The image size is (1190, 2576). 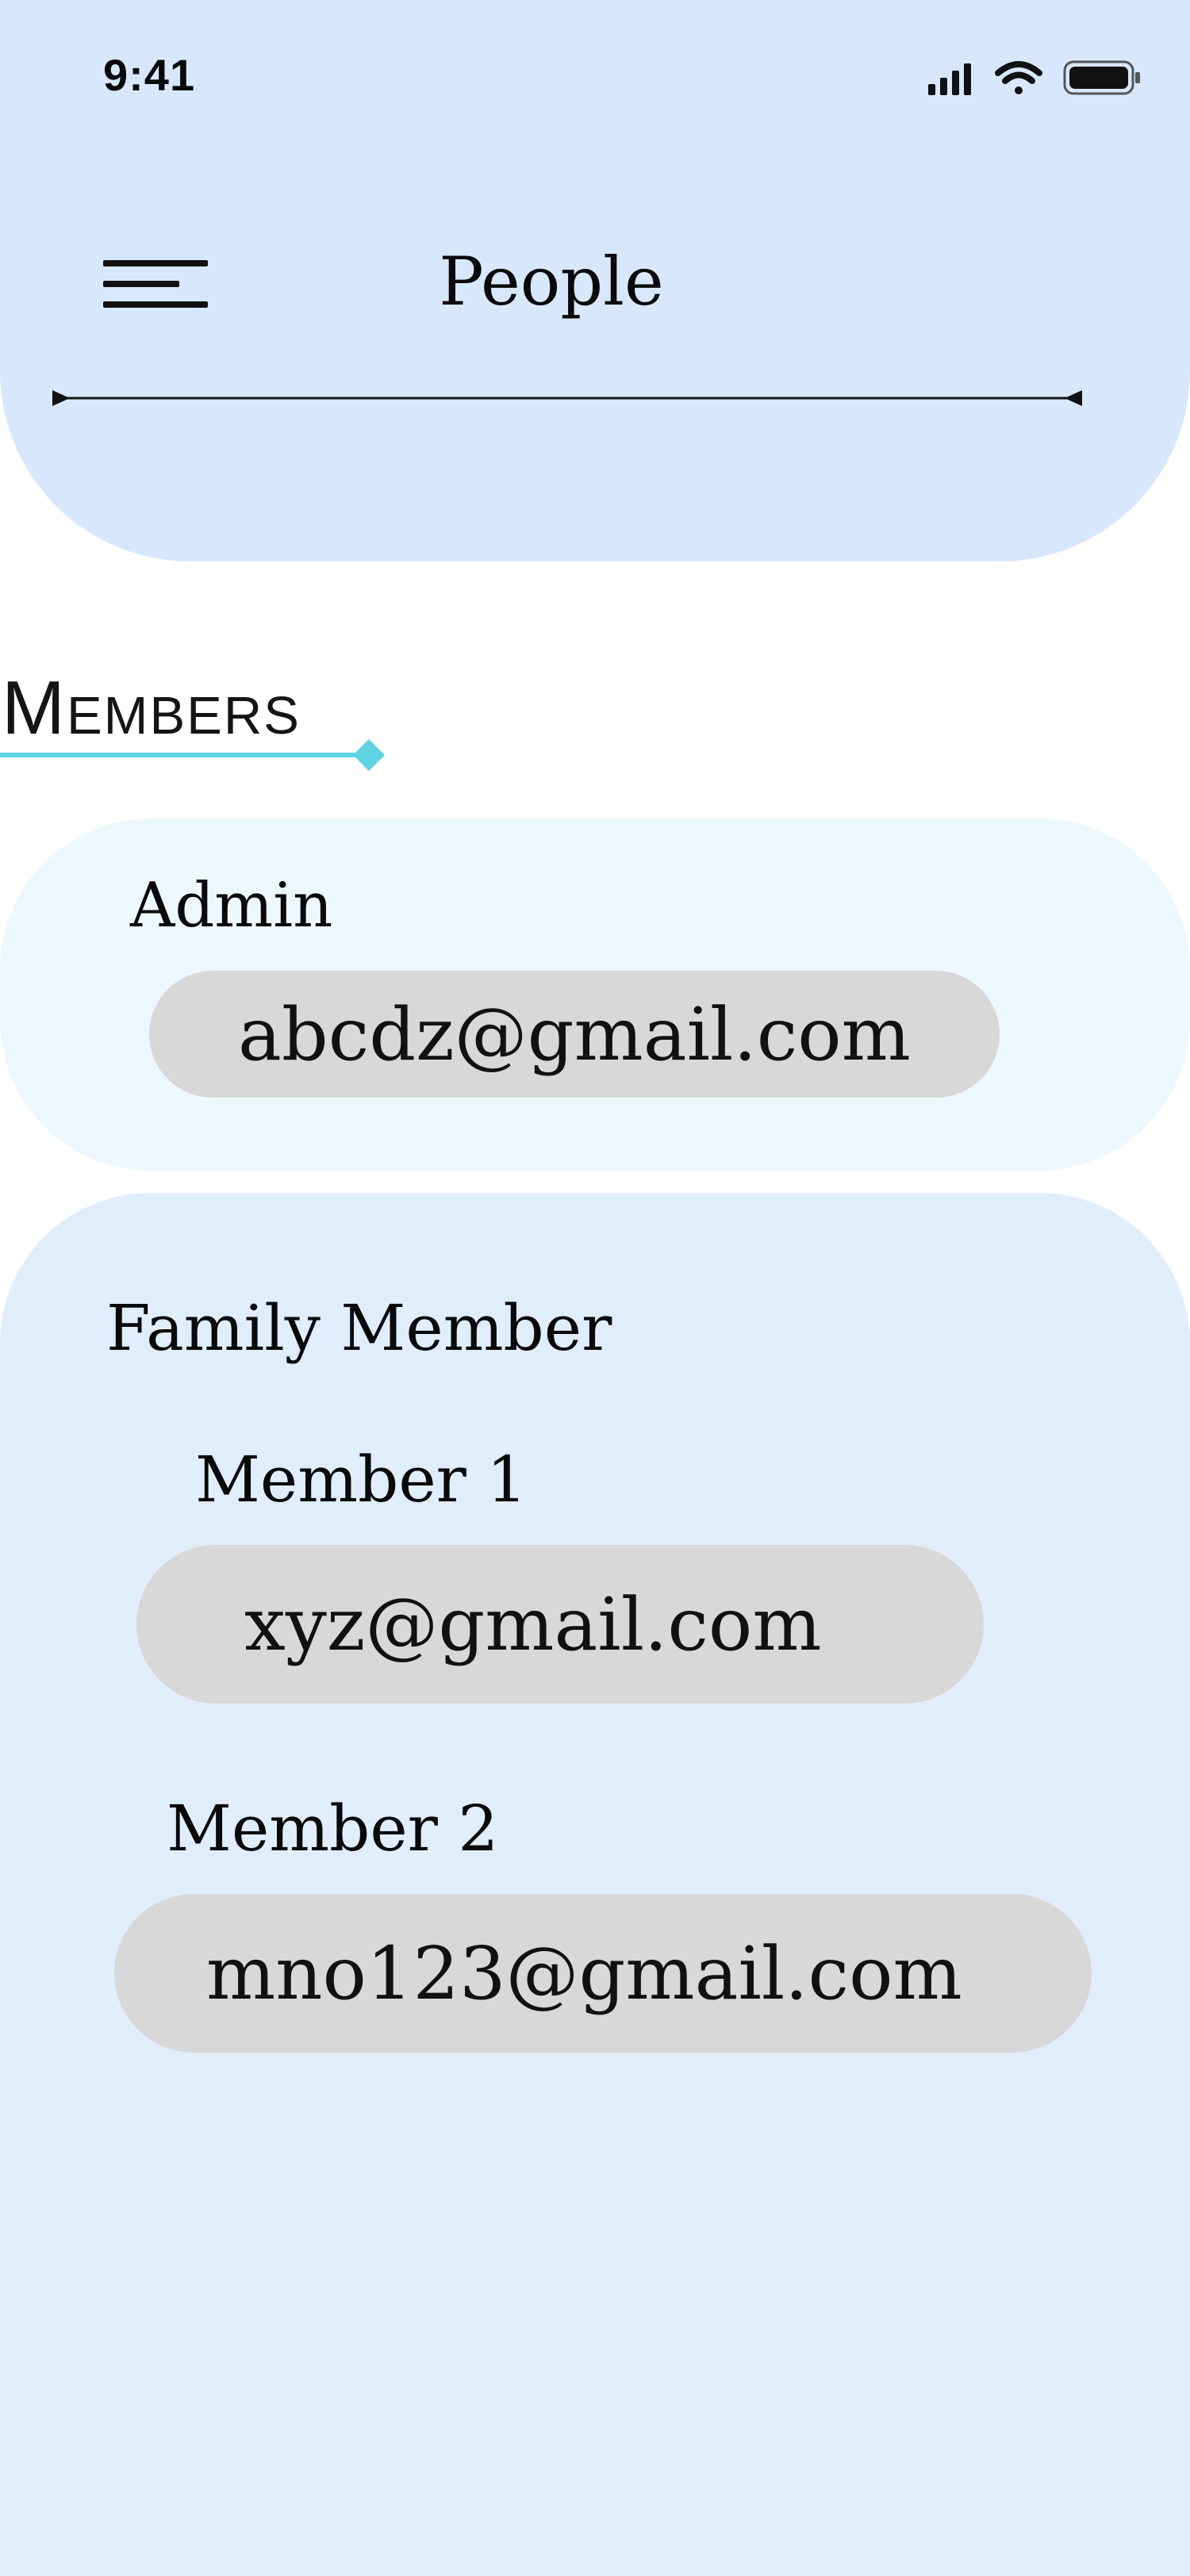 What do you see at coordinates (333, 1828) in the screenshot?
I see `member-2-label: Member 2` at bounding box center [333, 1828].